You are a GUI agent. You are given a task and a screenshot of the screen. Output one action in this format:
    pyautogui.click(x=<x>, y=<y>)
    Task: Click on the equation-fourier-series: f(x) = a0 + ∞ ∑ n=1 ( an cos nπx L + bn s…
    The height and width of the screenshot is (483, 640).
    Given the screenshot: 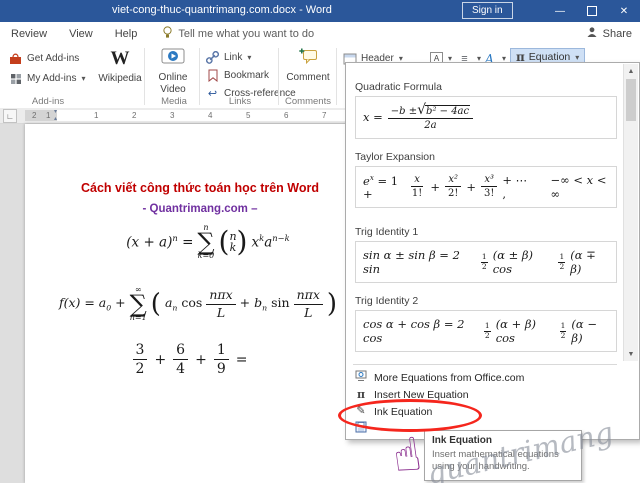 What is the action you would take?
    pyautogui.click(x=198, y=304)
    